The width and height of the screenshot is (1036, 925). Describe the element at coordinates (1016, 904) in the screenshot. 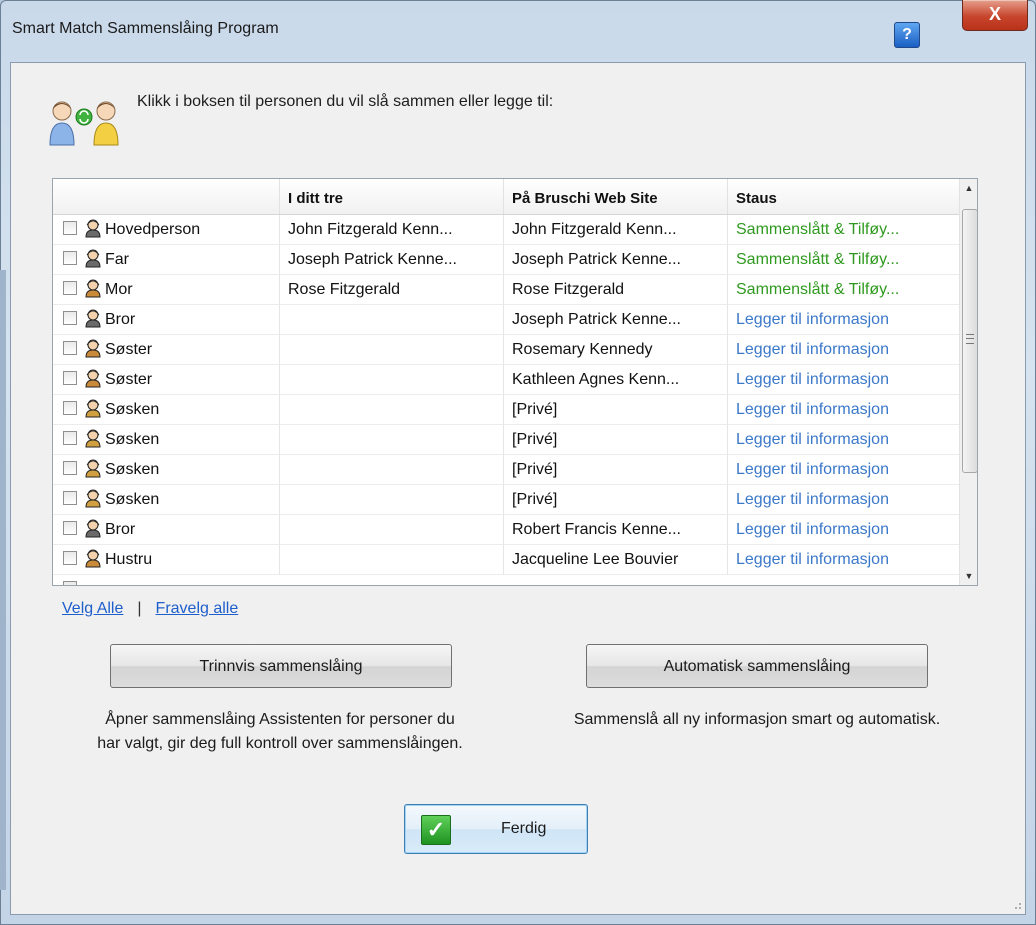

I see `resize-grip-icon` at that location.